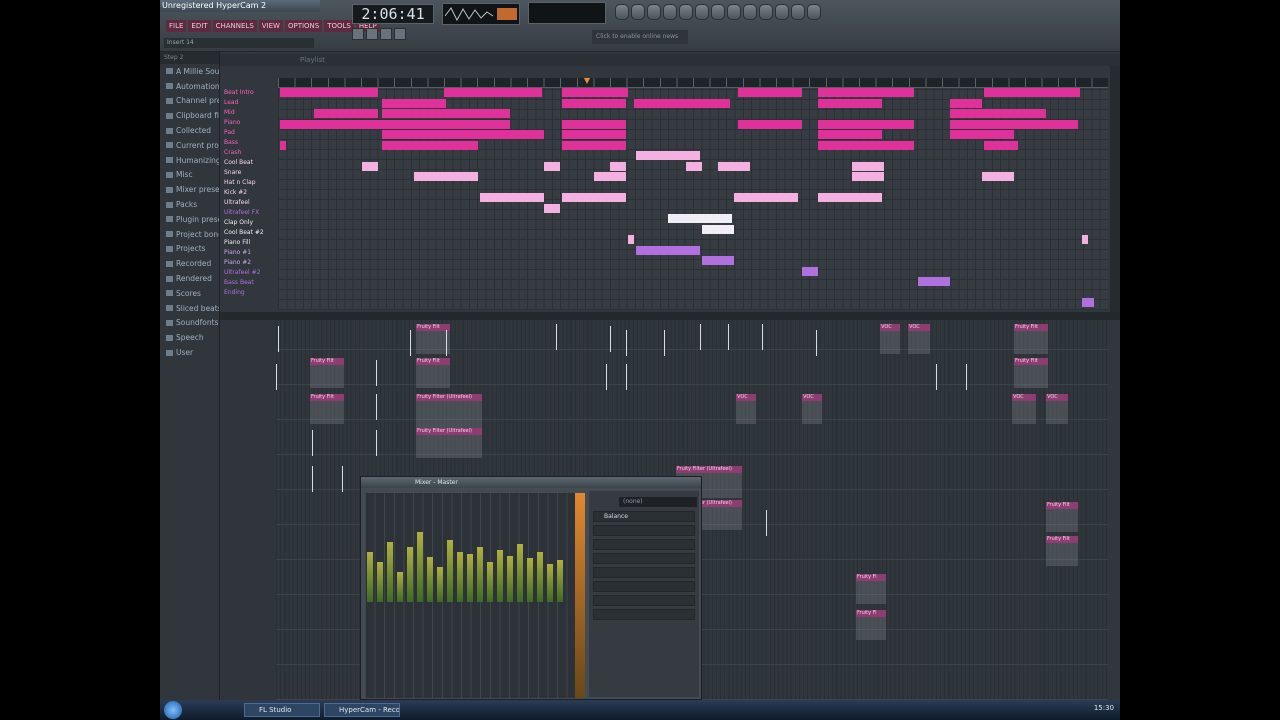  What do you see at coordinates (189, 337) in the screenshot?
I see `browser-item: Speech` at bounding box center [189, 337].